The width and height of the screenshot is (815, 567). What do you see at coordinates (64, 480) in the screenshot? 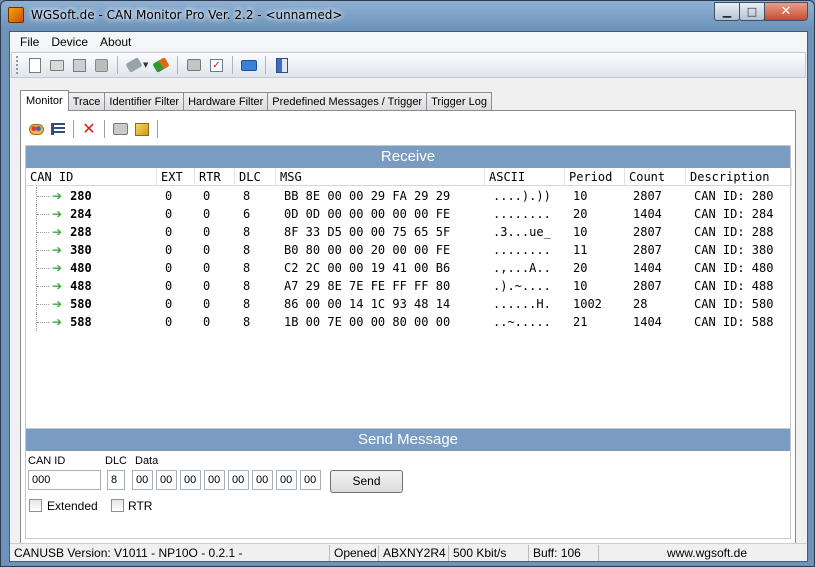
I see `can-id-input: 000` at bounding box center [64, 480].